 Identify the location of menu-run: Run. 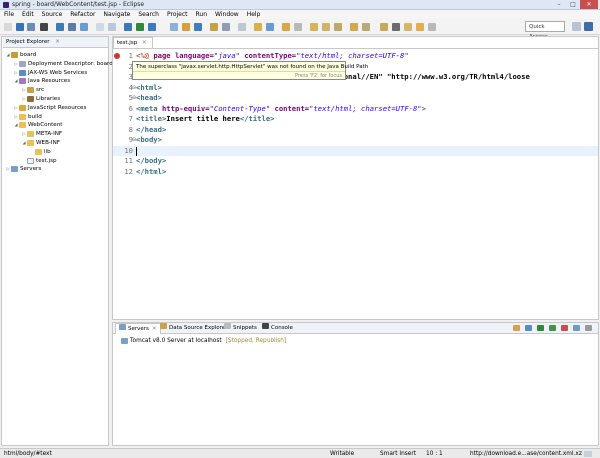
(202, 14).